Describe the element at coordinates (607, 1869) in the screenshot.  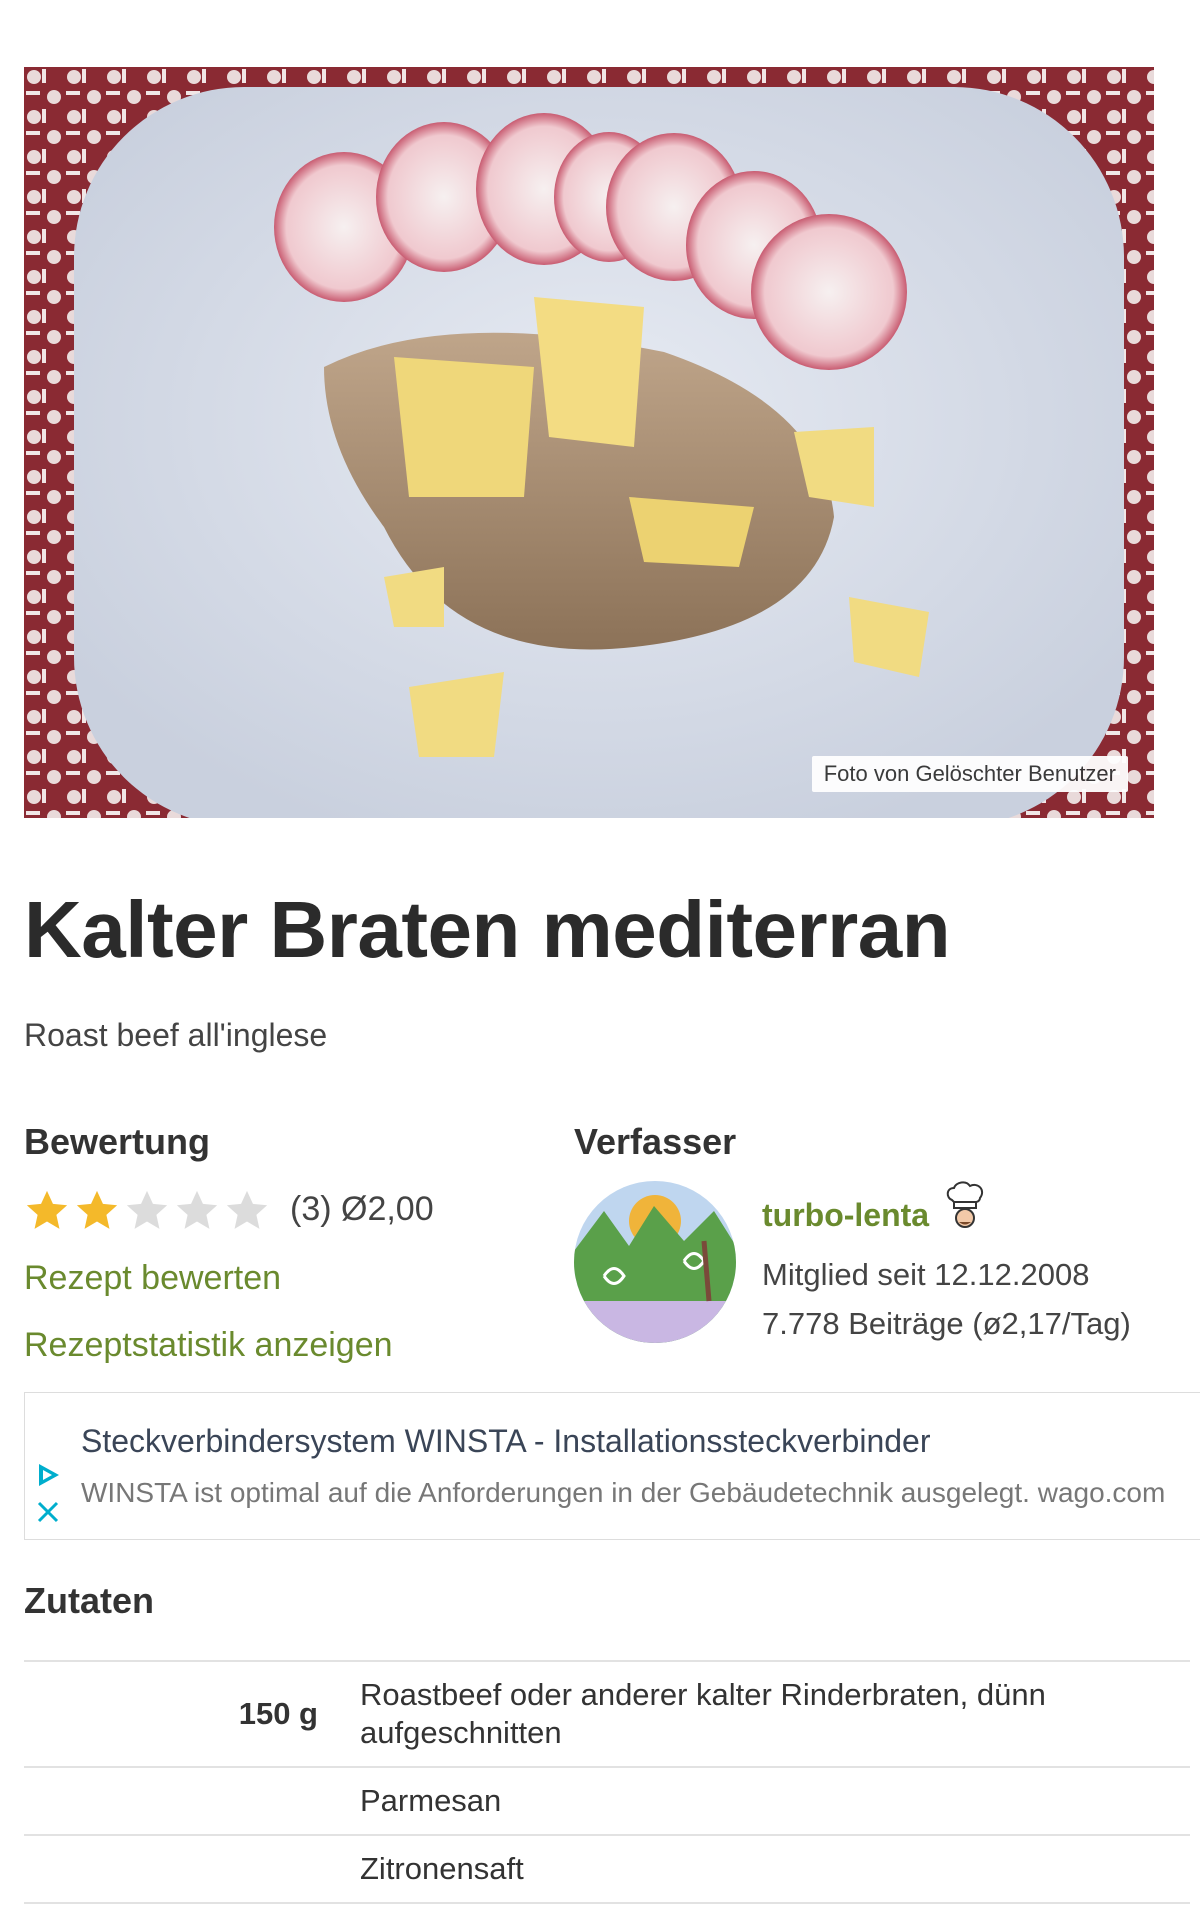
I see `ingredient-row: Zitronensaft` at that location.